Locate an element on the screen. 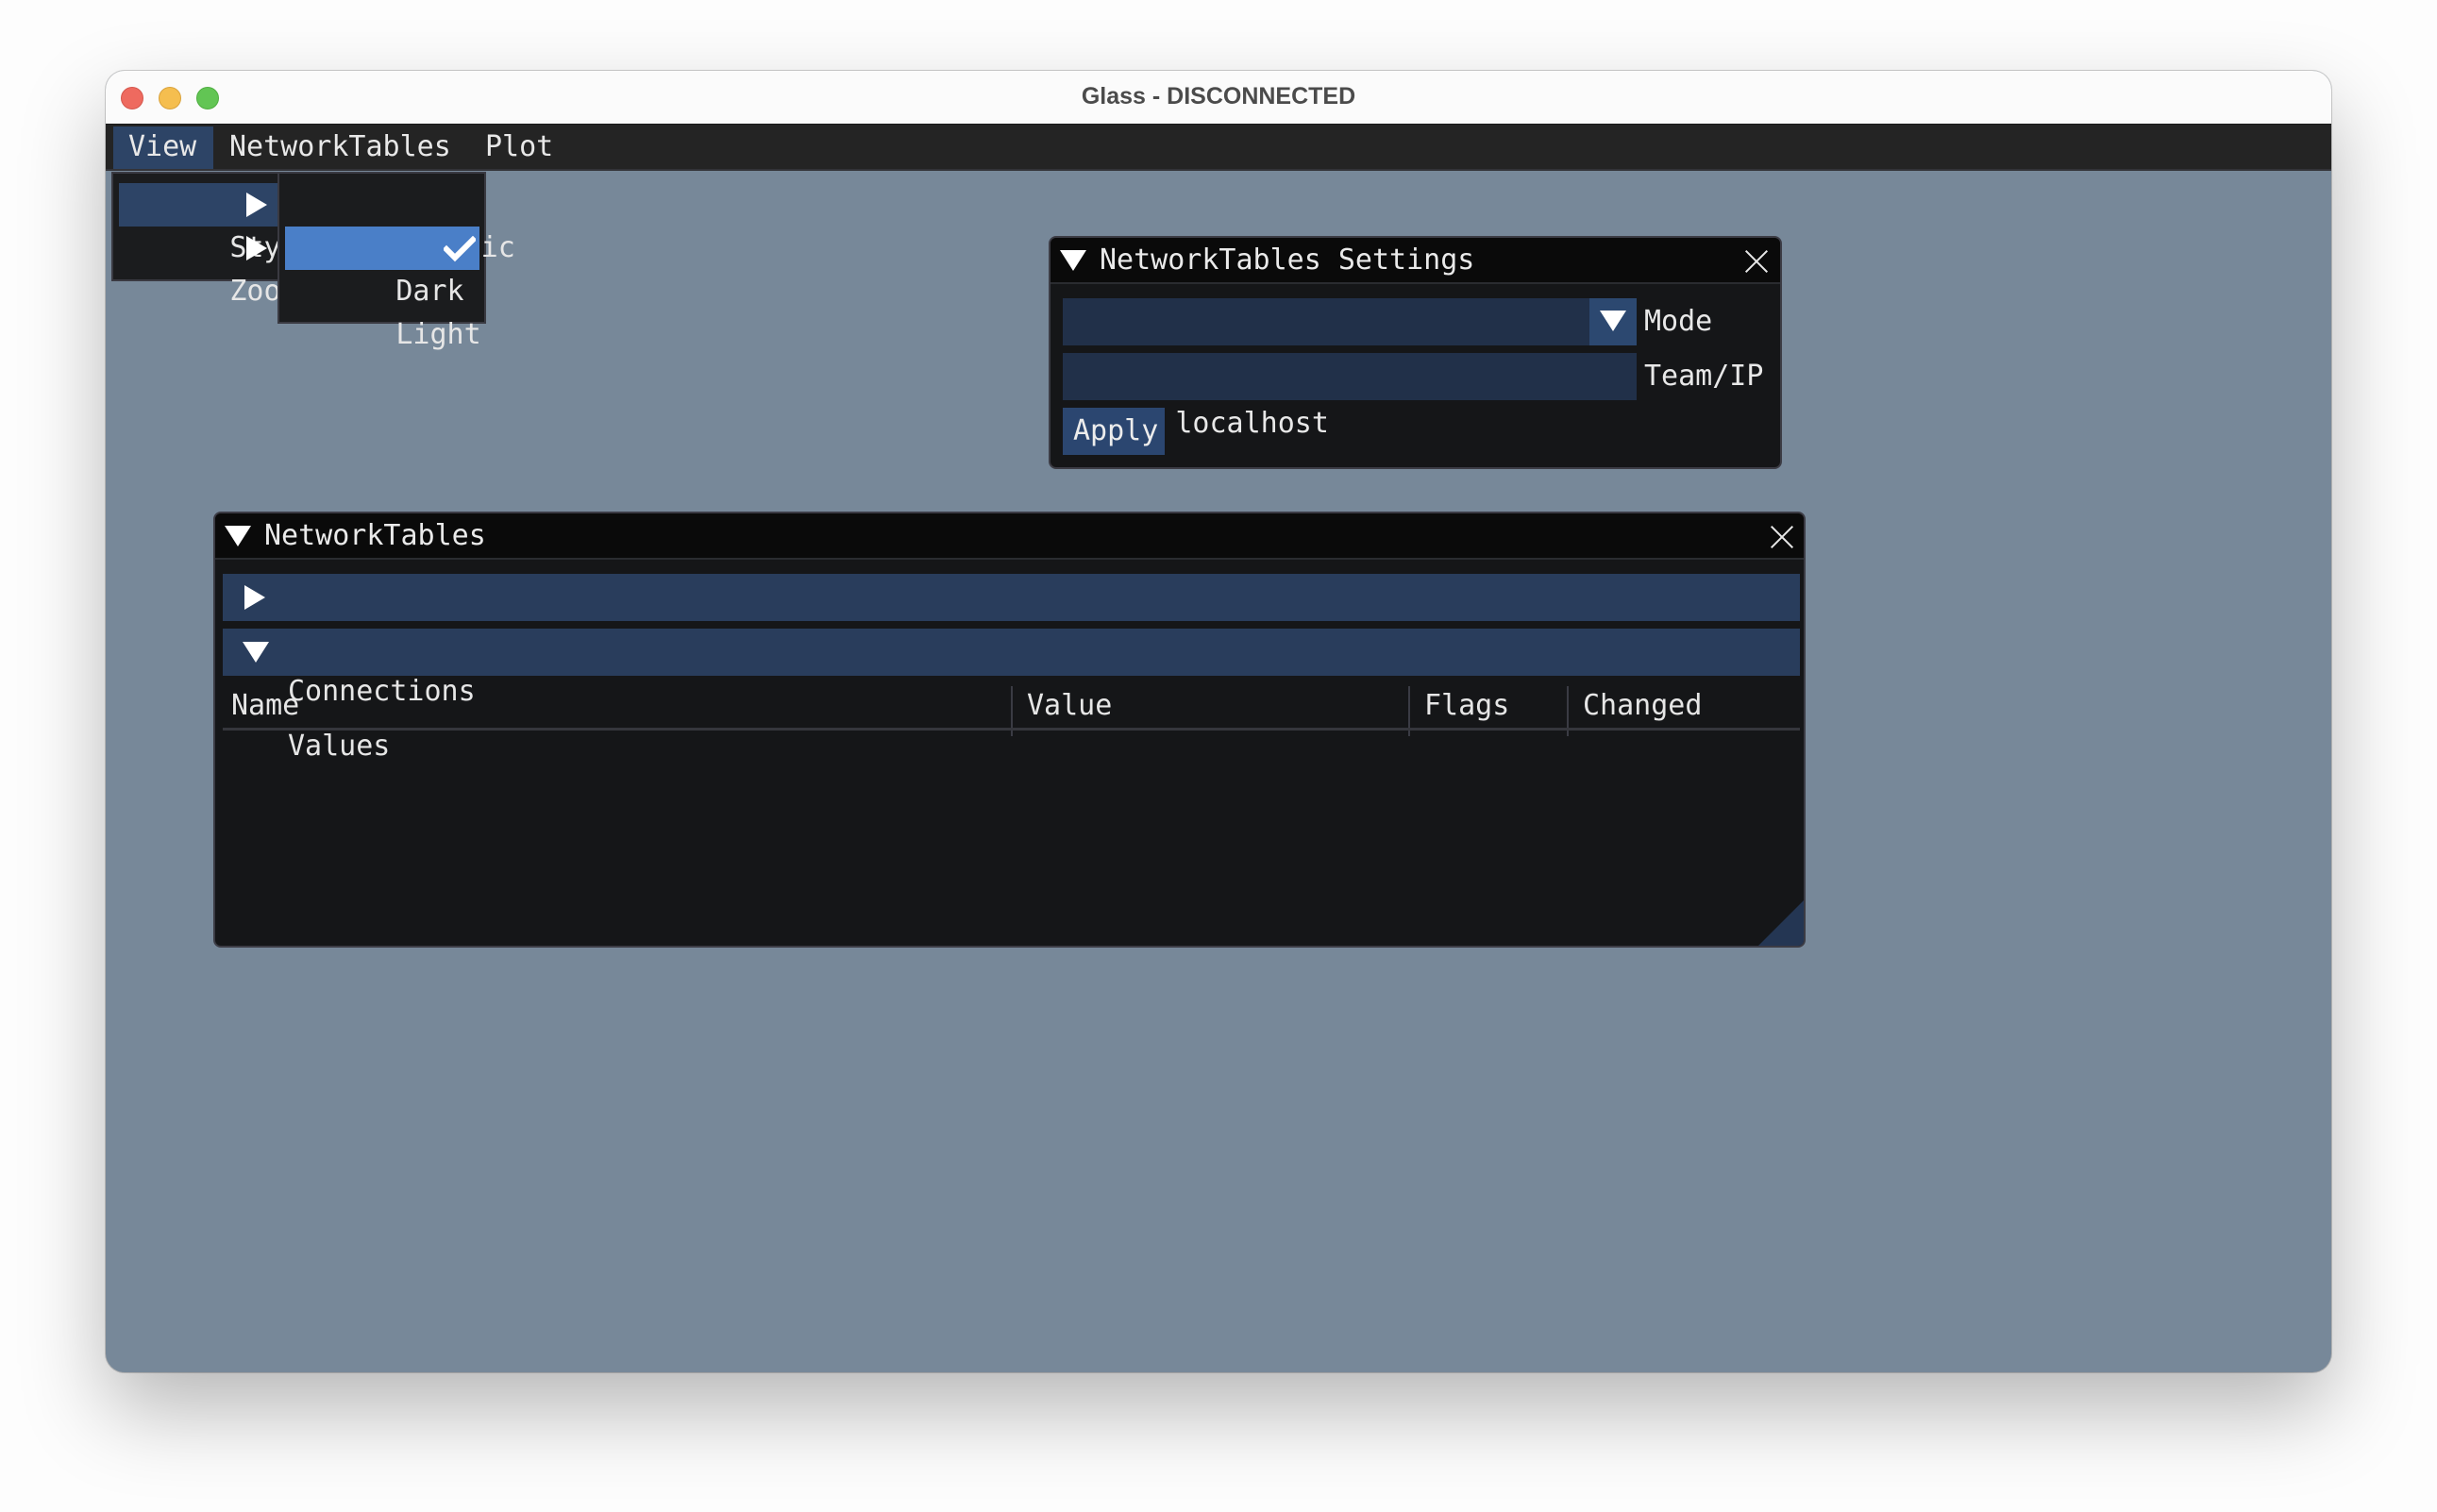 Image resolution: width=2437 pixels, height=1512 pixels. team-ip-input-value: localhost is located at coordinates (1252, 423).